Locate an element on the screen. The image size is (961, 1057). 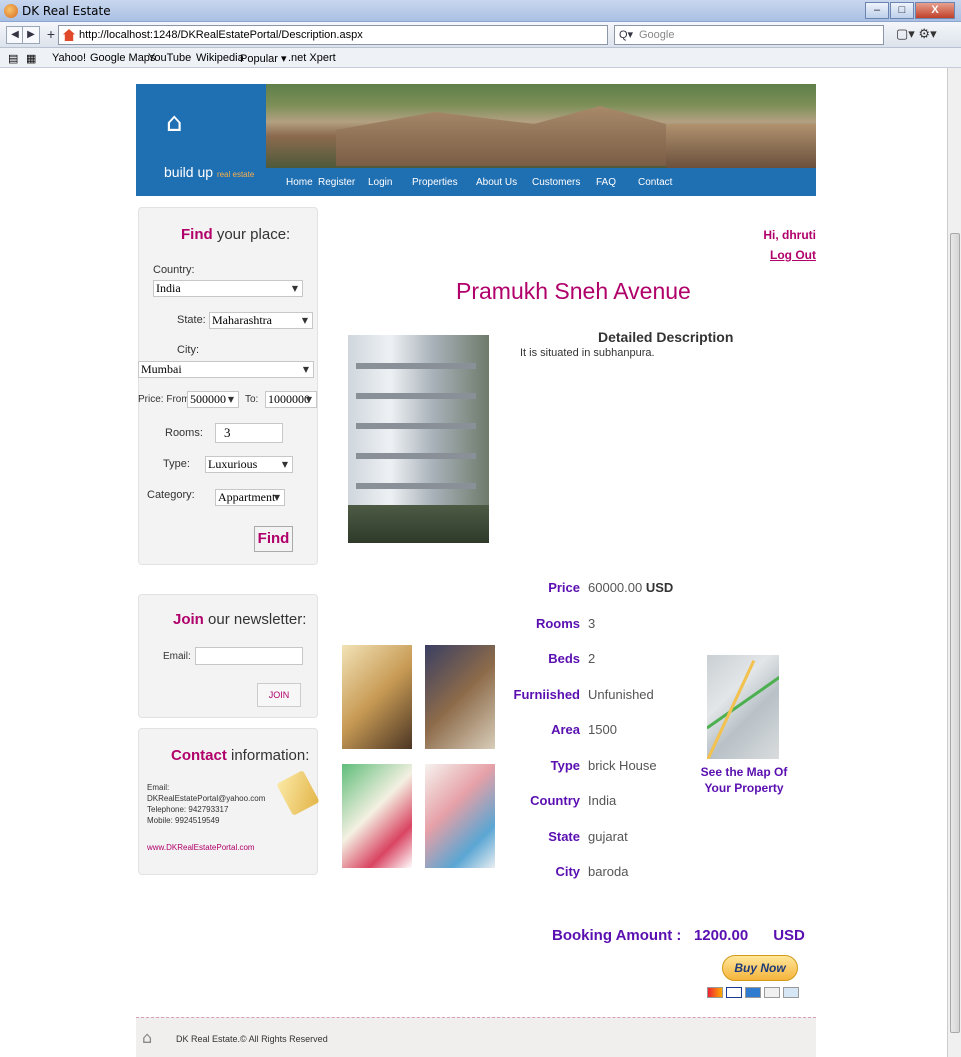
minimize-button: – is located at coordinates (877, 10).